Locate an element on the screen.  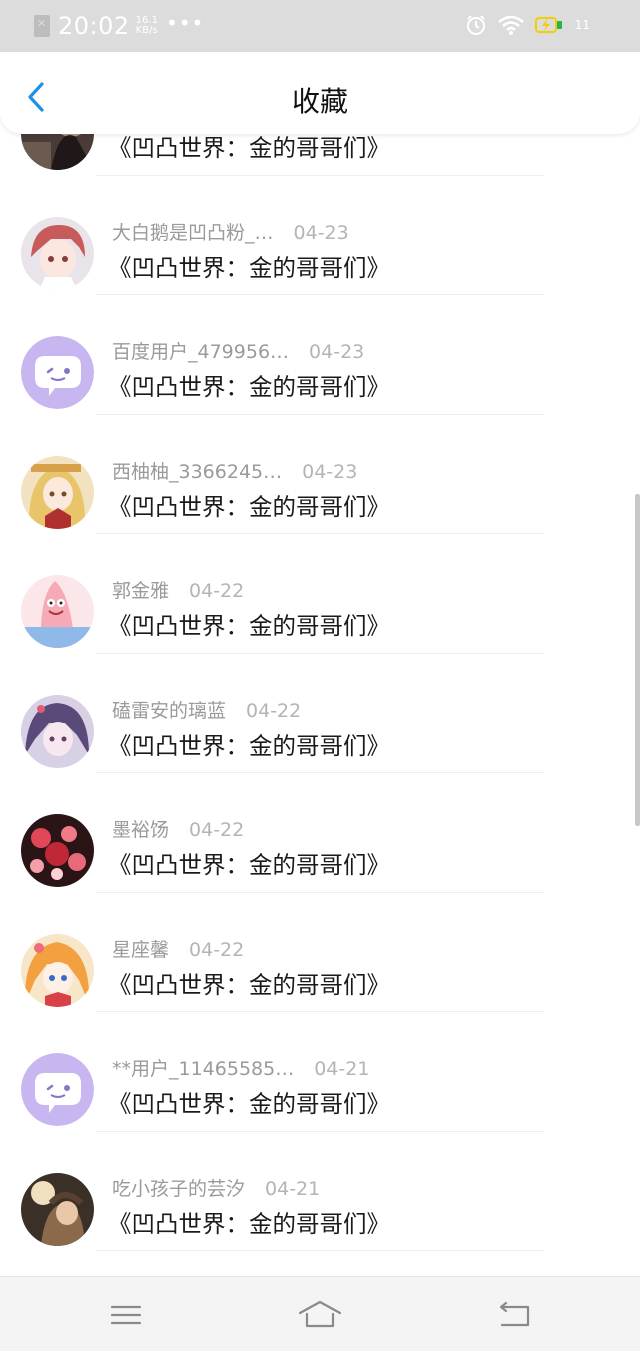
username: 星座馨 is located at coordinates (141, 949).